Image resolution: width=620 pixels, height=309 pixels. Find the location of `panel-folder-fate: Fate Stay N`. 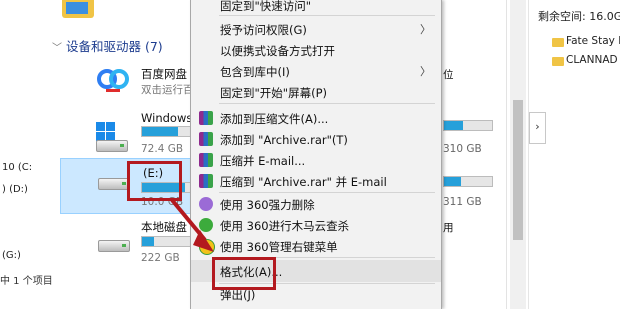

panel-folder-fate: Fate Stay N is located at coordinates (593, 41).